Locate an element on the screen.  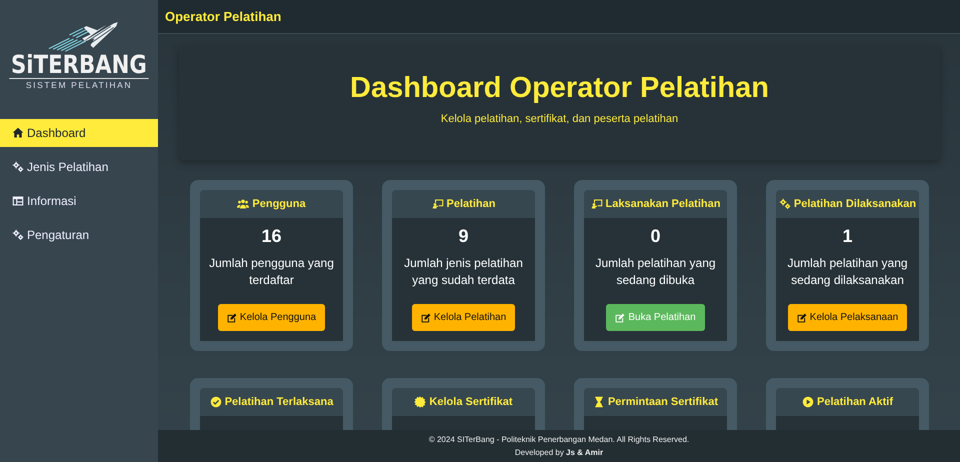
users-icon is located at coordinates (243, 204).